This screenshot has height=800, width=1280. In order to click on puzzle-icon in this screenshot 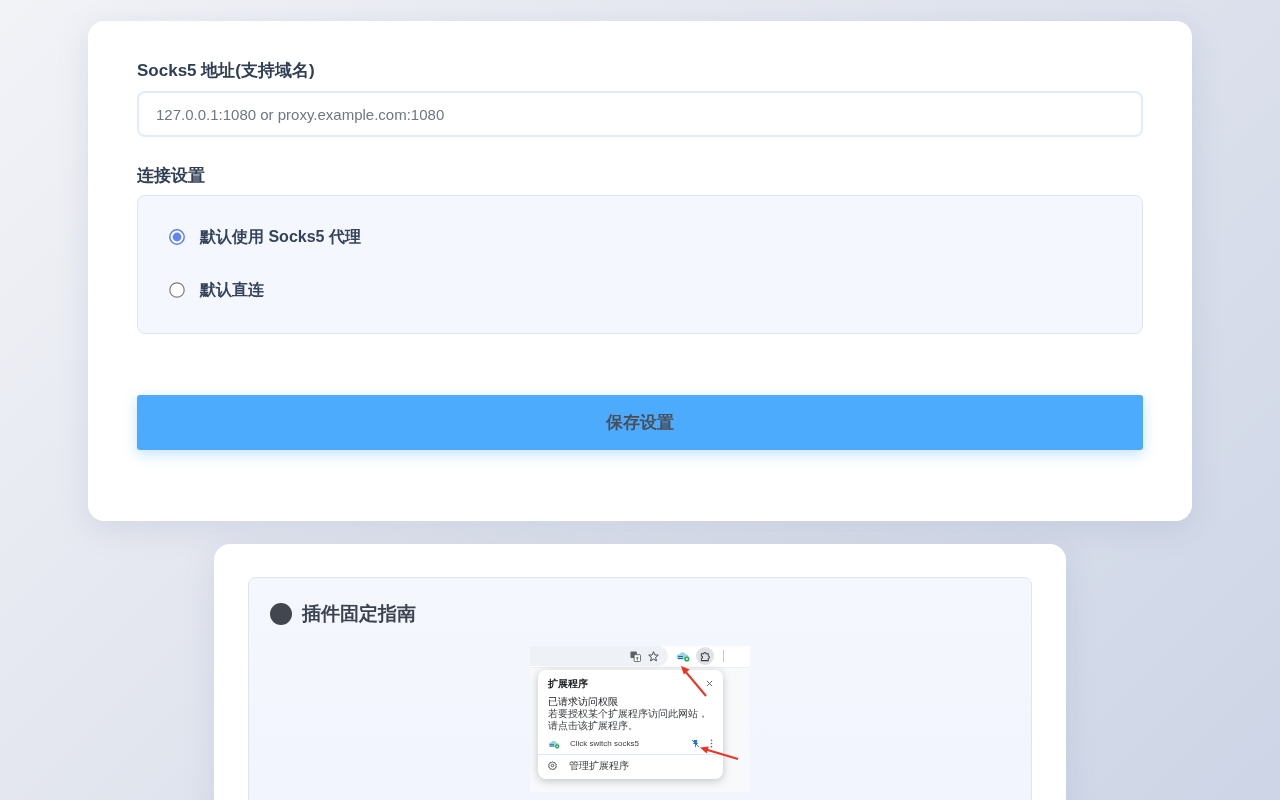, I will do `click(705, 656)`.